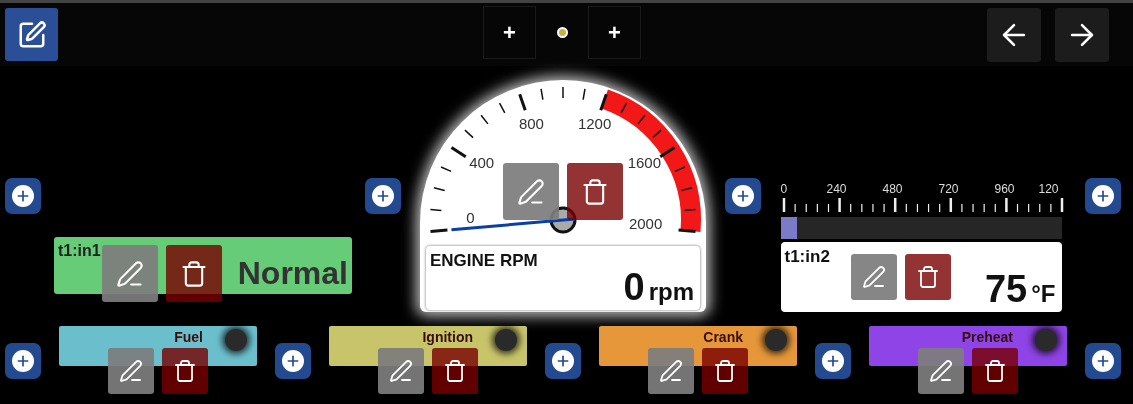  What do you see at coordinates (594, 124) in the screenshot?
I see `dial-tick-label: 1200` at bounding box center [594, 124].